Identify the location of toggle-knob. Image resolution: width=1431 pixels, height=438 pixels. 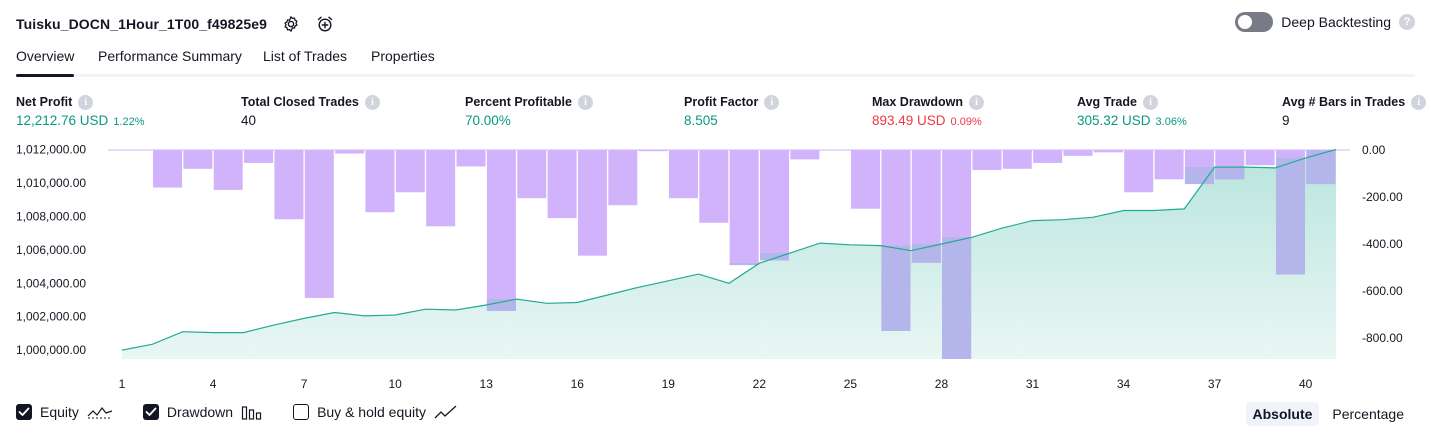
(1245, 22).